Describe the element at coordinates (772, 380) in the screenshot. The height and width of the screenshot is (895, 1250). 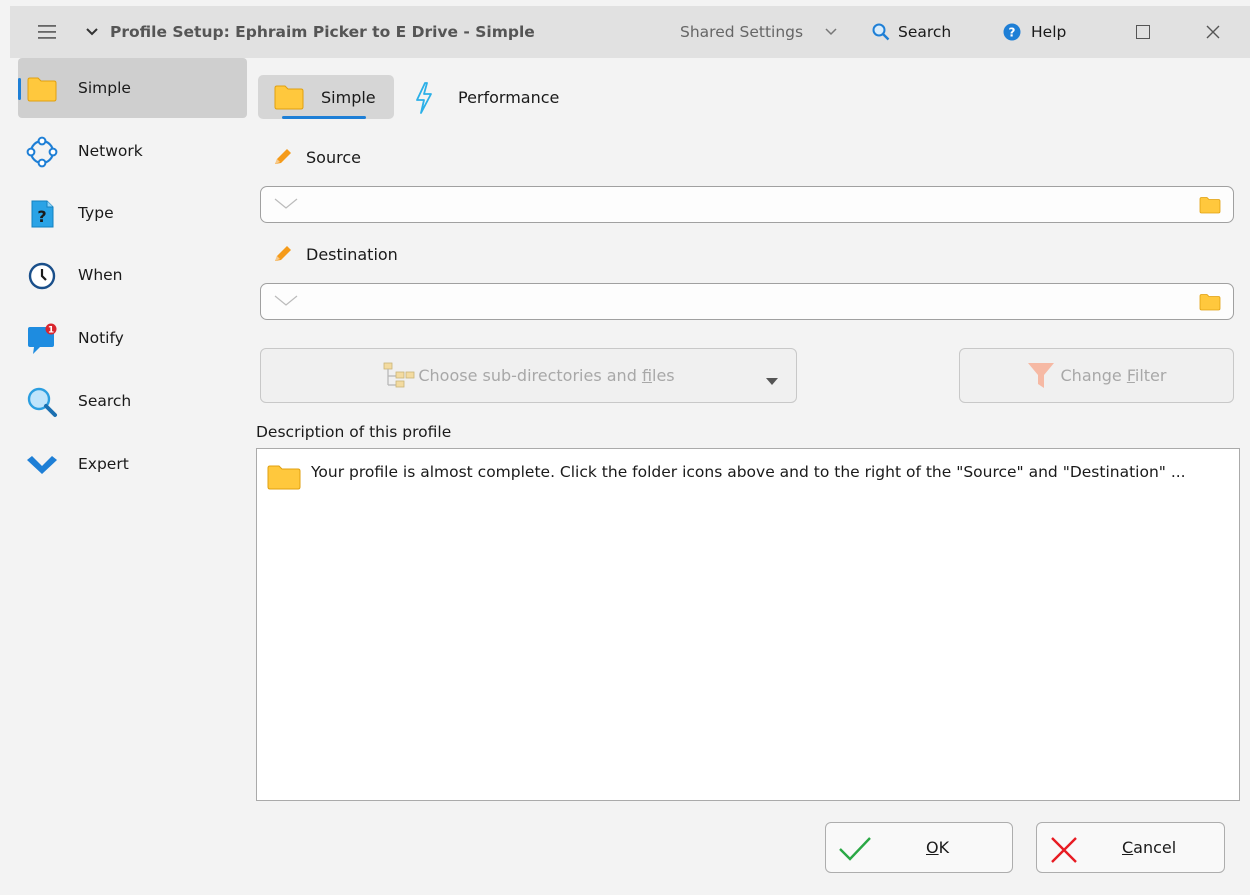
I see `dropdown-arrow-icon` at that location.